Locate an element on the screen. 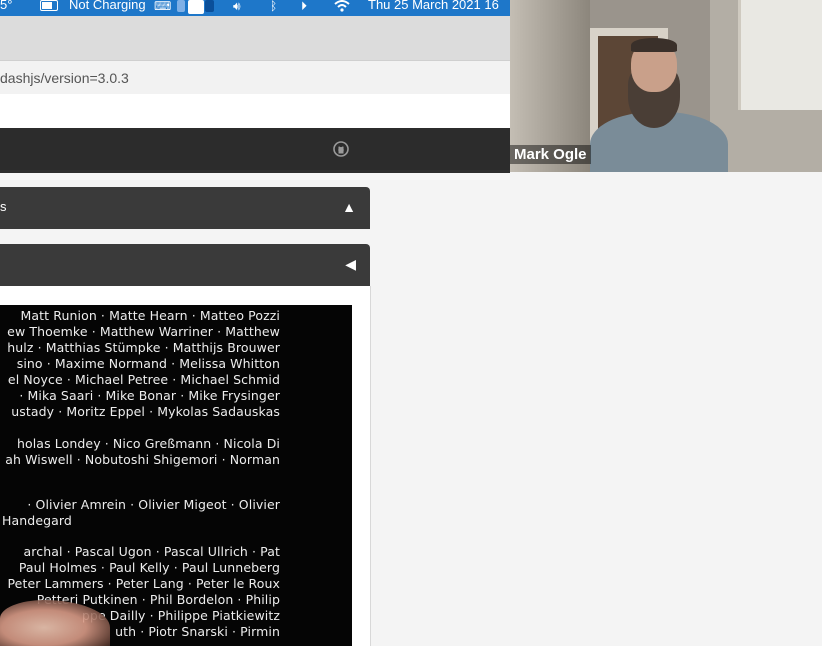 This screenshot has height=646, width=822. participant-name-label: Mark Ogle is located at coordinates (550, 154).